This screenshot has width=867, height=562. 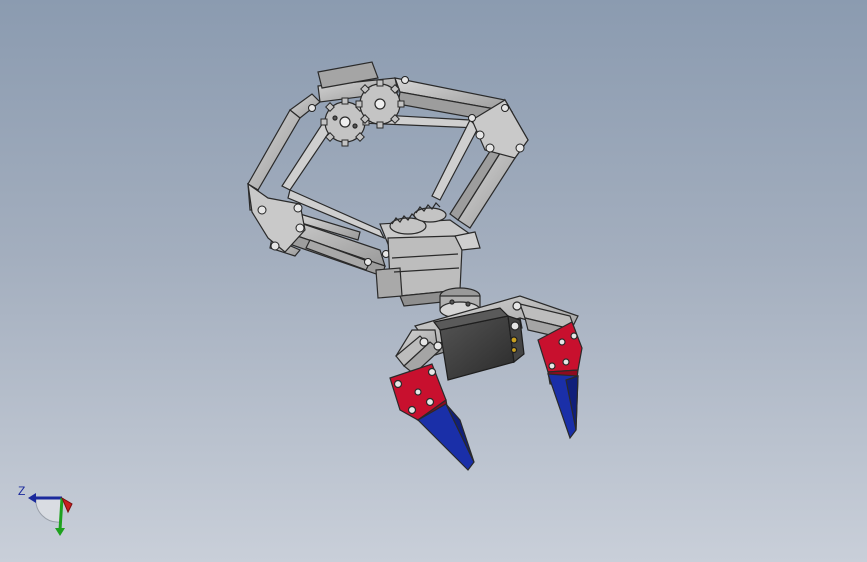 I want to click on gripper-servo, so click(x=478, y=344).